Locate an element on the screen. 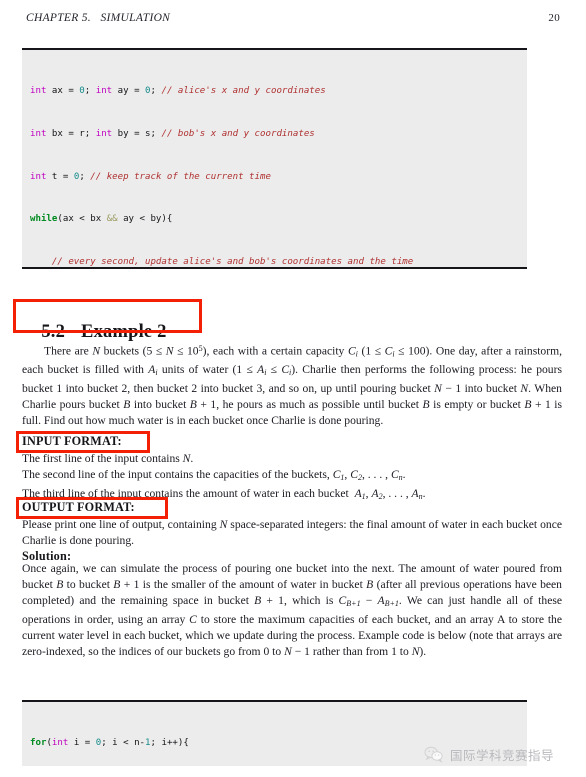 Image resolution: width=586 pixels, height=777 pixels. section-title: Example 2 is located at coordinates (124, 332).